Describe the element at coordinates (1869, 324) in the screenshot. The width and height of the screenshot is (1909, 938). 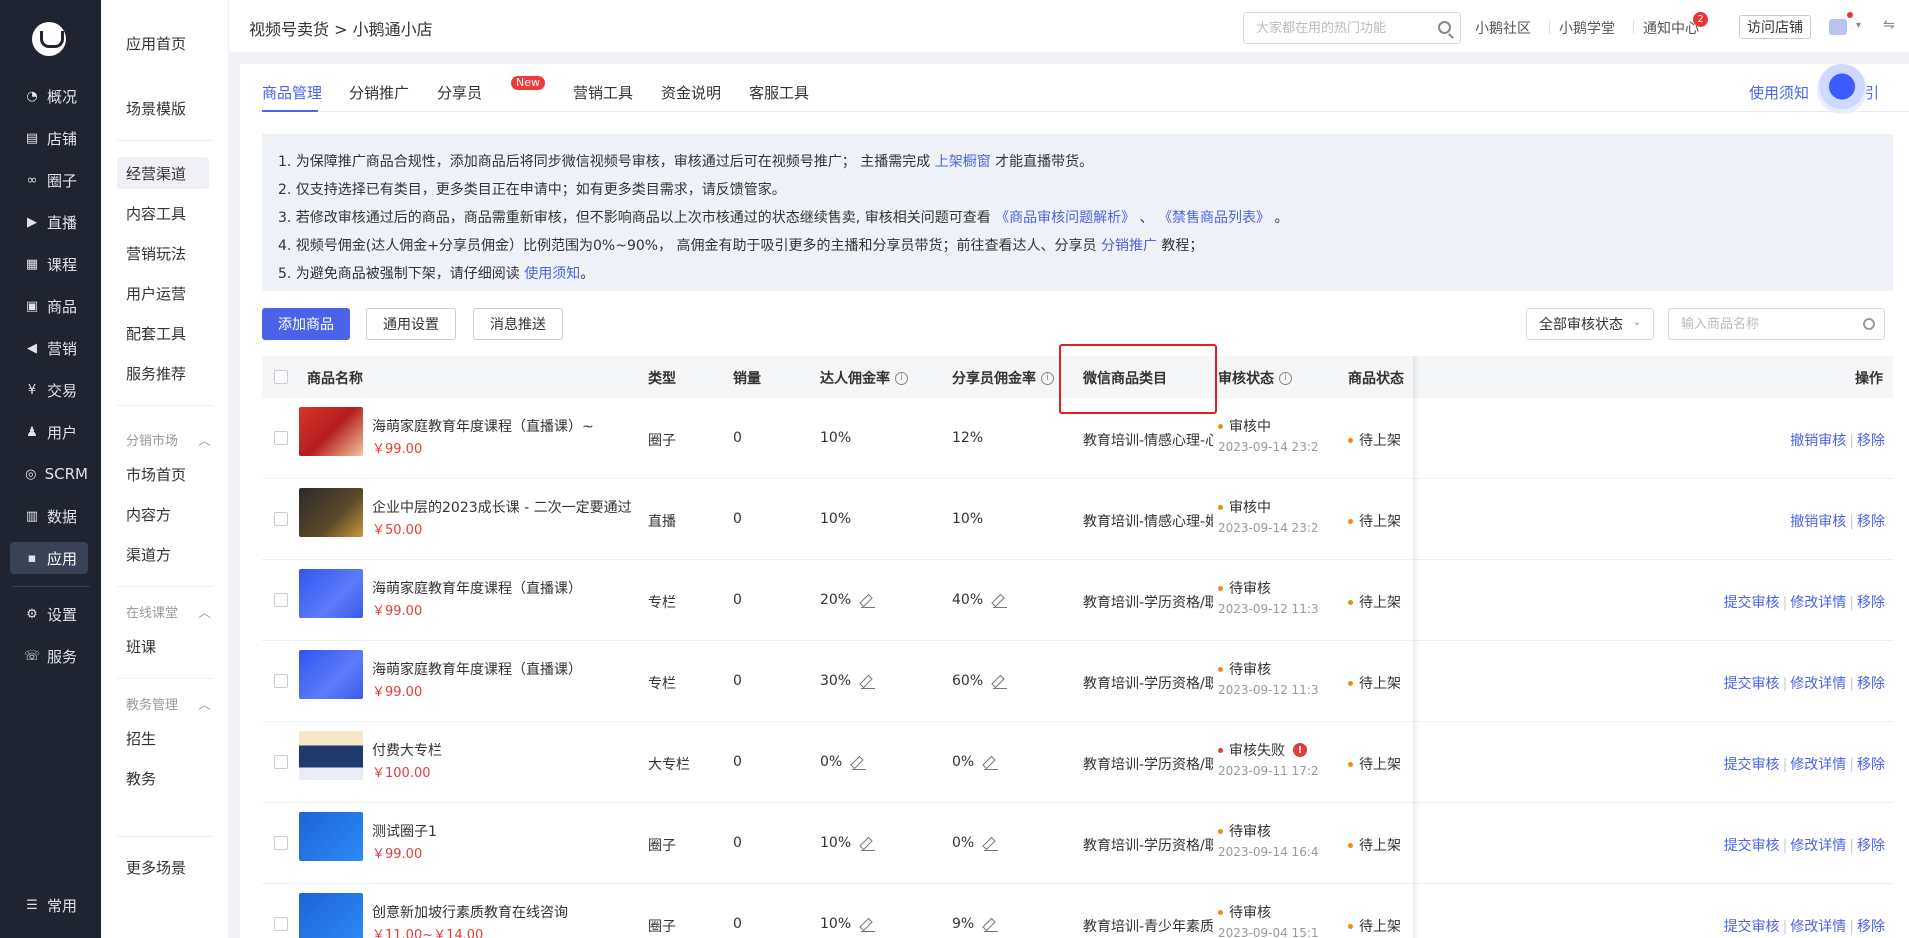
I see `search-icon` at that location.